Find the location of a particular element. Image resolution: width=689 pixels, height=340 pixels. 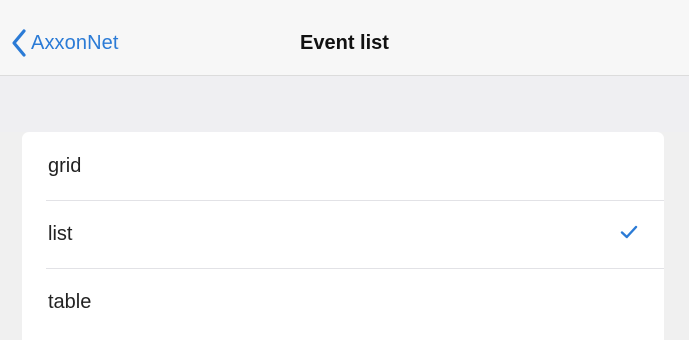

back-button: AxxonNet is located at coordinates (64, 43).